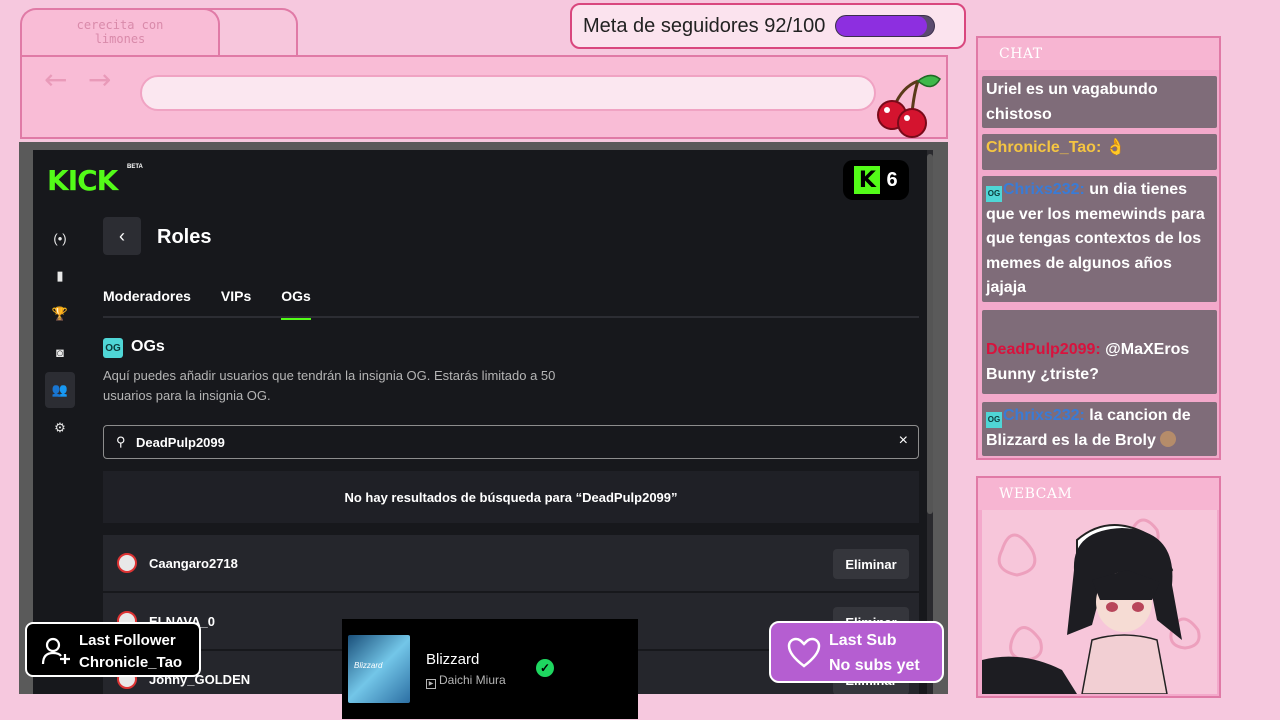 The height and width of the screenshot is (720, 1280). Describe the element at coordinates (1044, 147) in the screenshot. I see `chat-user: Chronicle_Tao:` at that location.